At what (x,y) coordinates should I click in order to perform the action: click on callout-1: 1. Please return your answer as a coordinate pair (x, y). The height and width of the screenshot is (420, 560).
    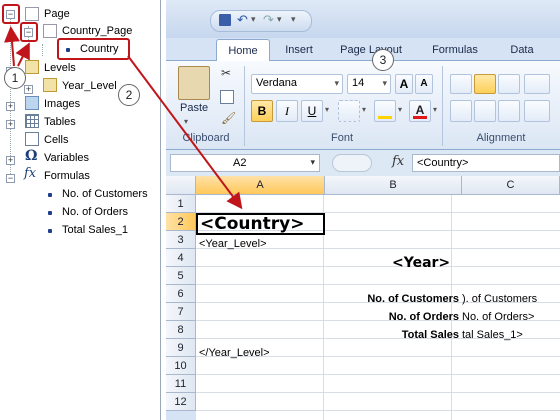
    Looking at the image, I should click on (15, 78).